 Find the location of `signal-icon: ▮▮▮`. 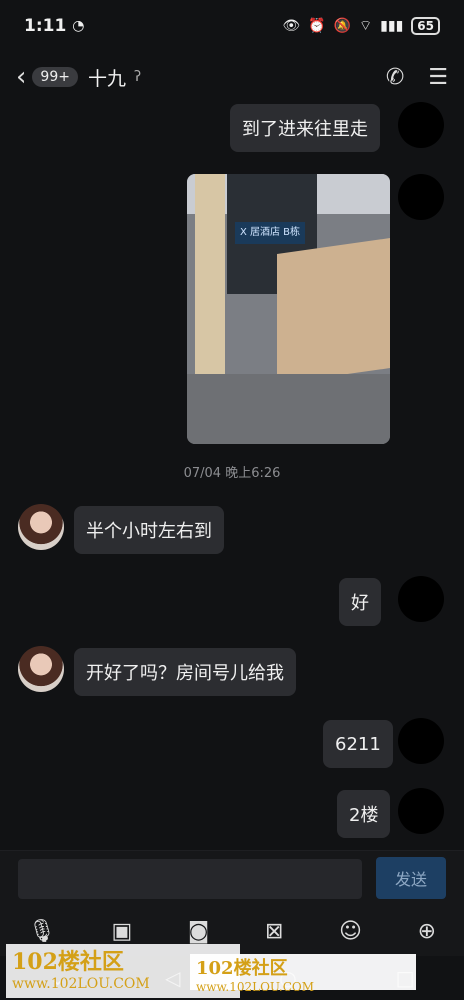

signal-icon: ▮▮▮ is located at coordinates (392, 26).